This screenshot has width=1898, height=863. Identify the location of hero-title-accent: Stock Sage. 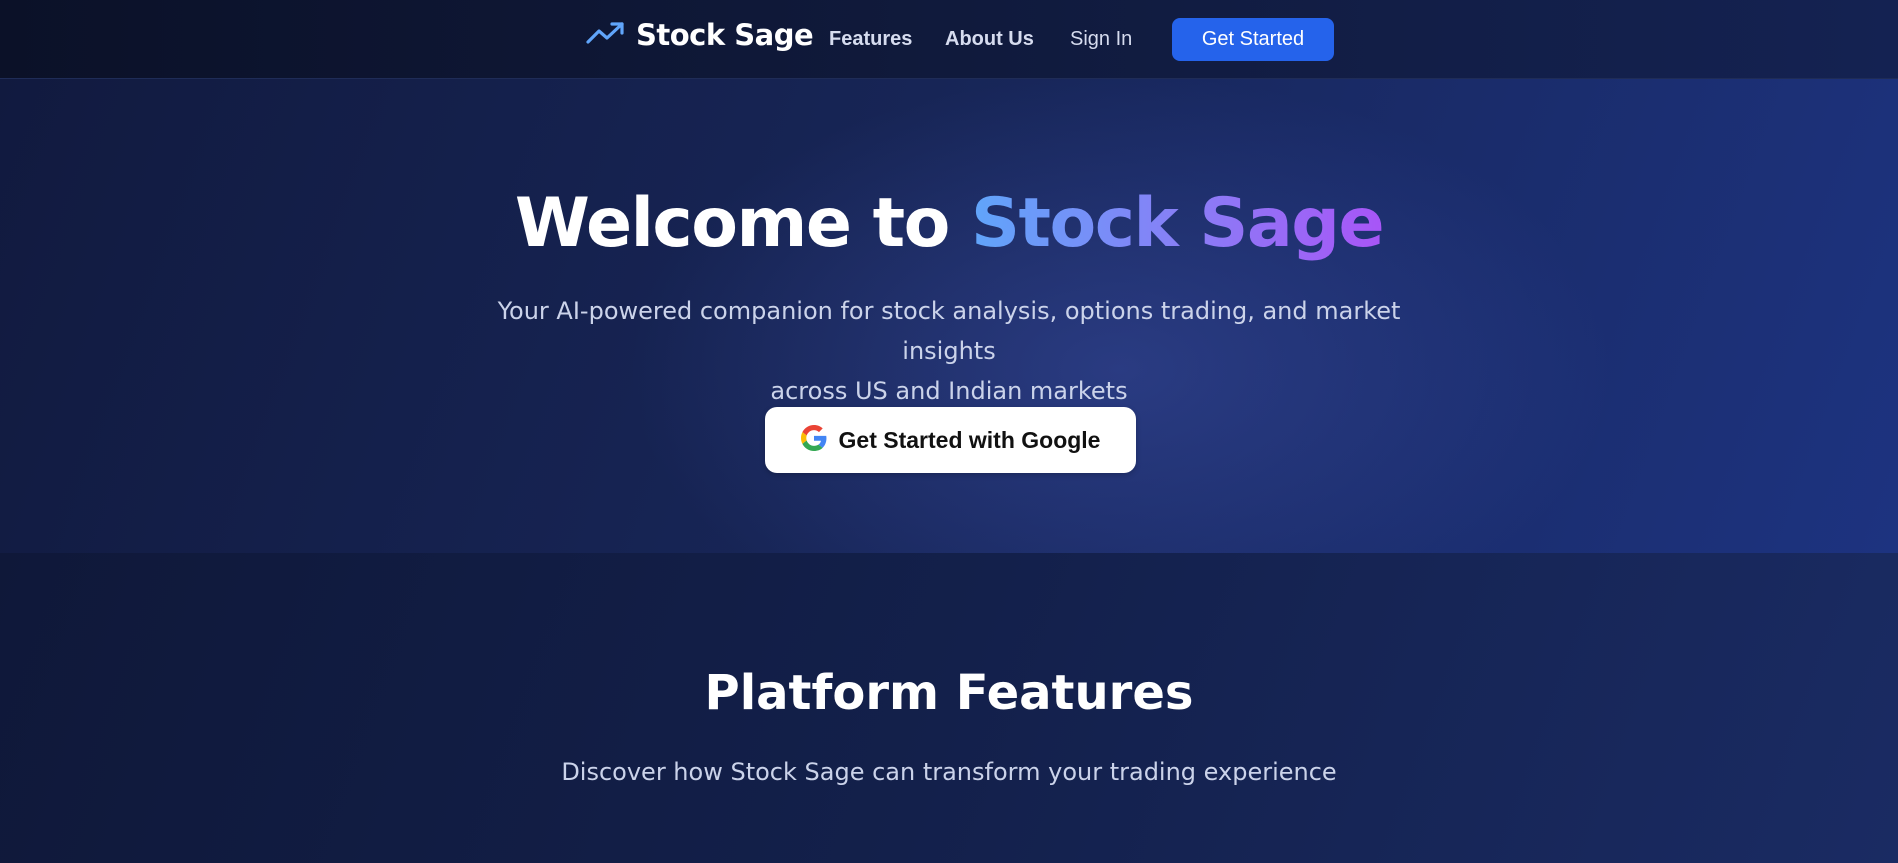
(1178, 223).